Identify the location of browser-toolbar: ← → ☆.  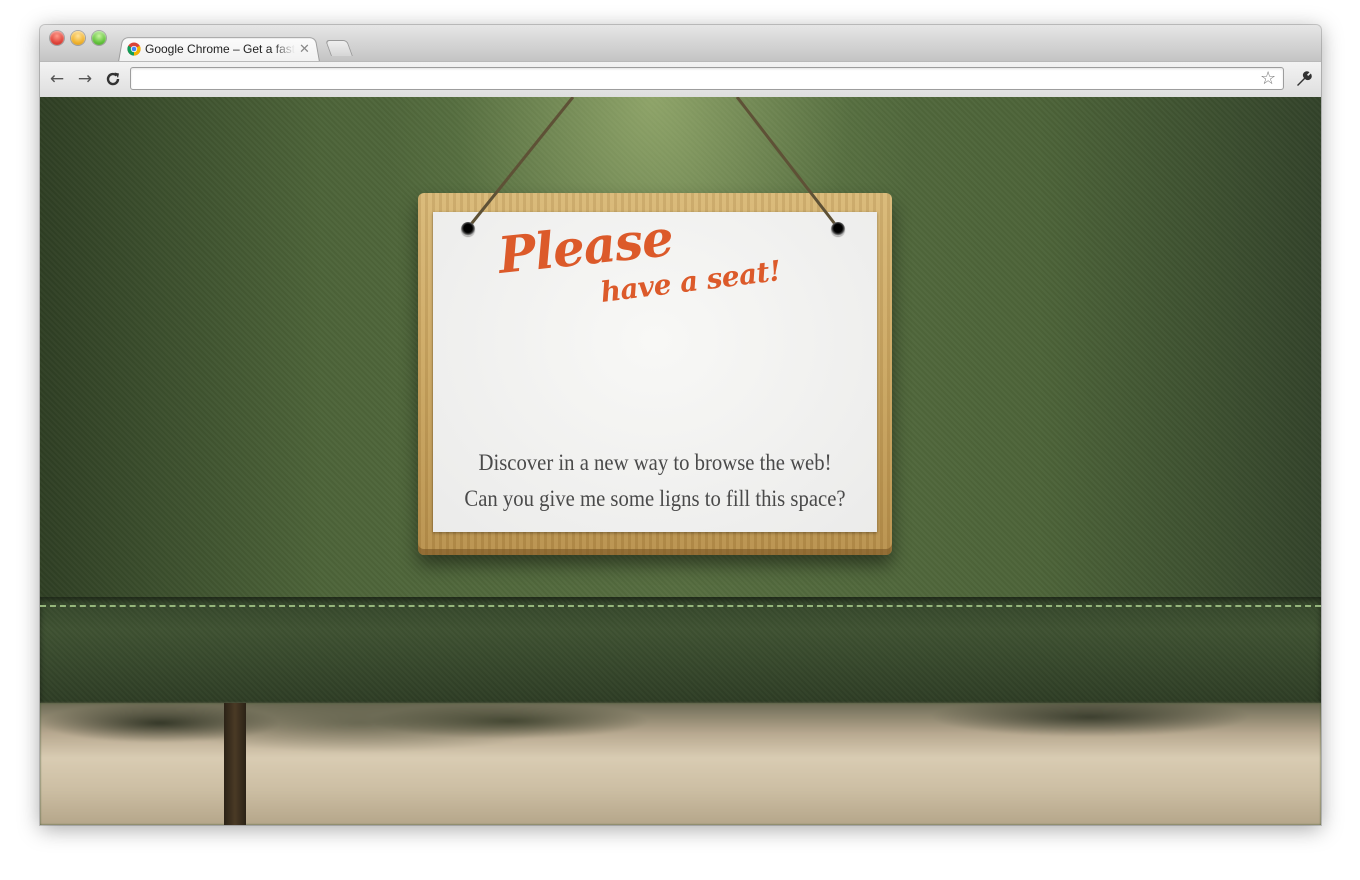
(680, 79).